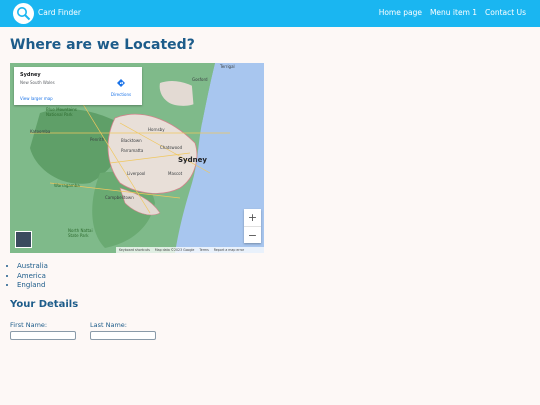 The width and height of the screenshot is (540, 405). Describe the element at coordinates (29, 325) in the screenshot. I see `first-name-label: First Name:` at that location.